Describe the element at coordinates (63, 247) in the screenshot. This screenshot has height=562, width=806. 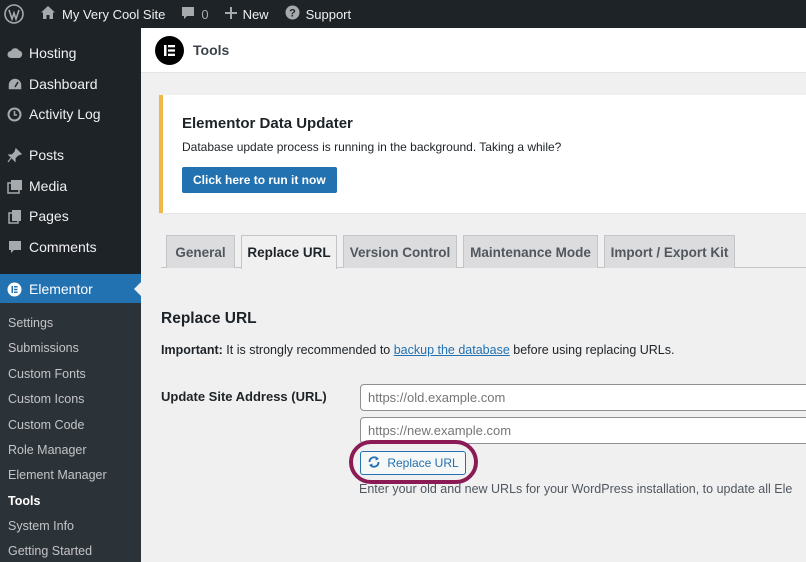
I see `sidebar-item-label: Comments` at that location.